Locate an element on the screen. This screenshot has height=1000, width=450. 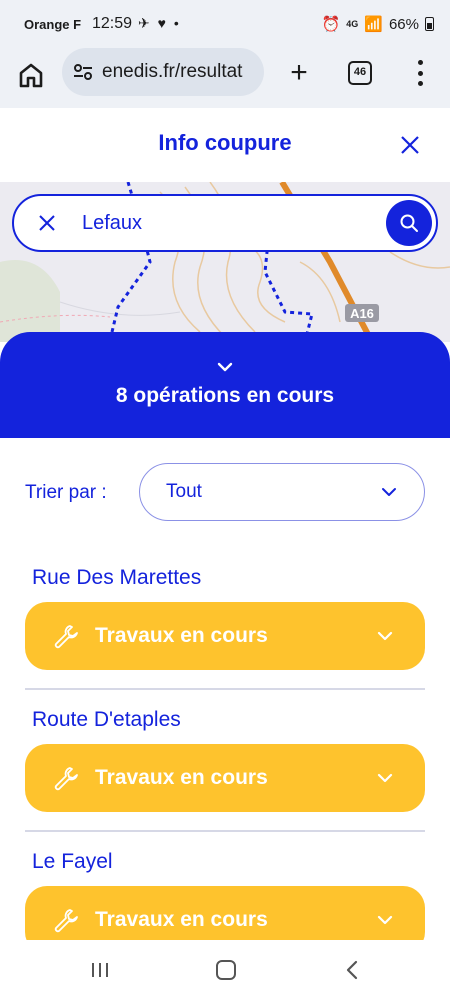
clear-search-icon is located at coordinates (47, 223).